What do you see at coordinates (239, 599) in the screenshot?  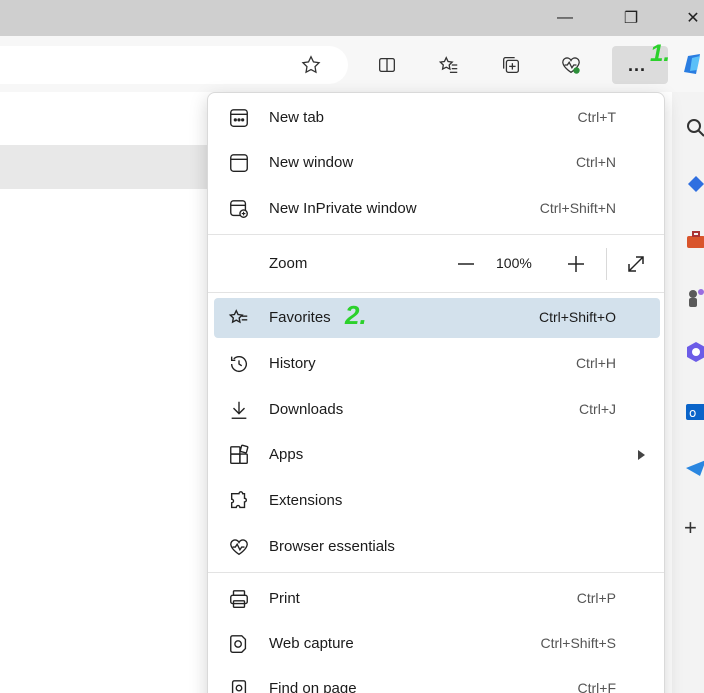 I see `print-icon` at bounding box center [239, 599].